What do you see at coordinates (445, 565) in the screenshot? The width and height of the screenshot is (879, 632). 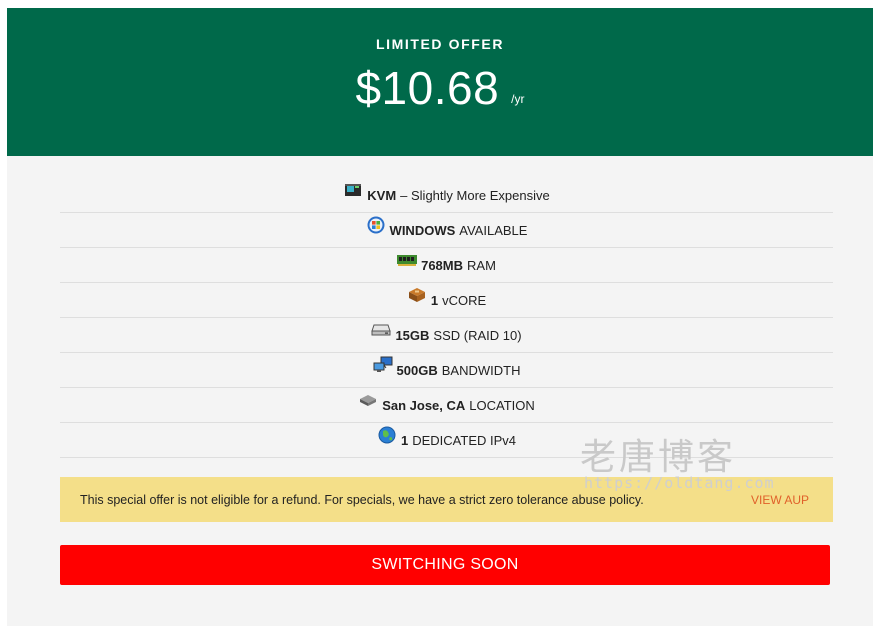 I see `switching-soon-button: SWITCHING SOON` at bounding box center [445, 565].